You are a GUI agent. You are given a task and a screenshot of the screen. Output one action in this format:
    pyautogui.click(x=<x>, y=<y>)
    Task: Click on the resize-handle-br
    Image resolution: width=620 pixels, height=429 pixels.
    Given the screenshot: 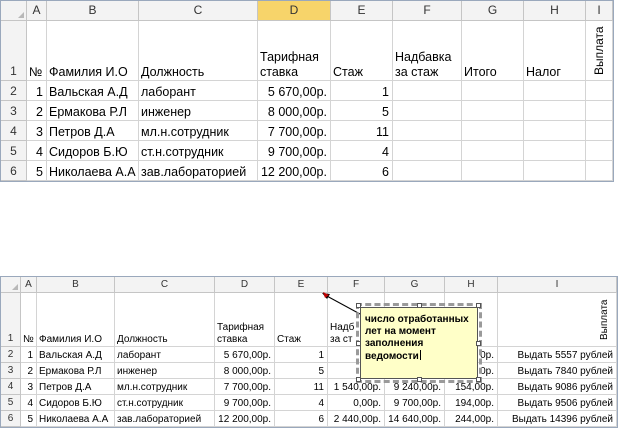 What is the action you would take?
    pyautogui.click(x=478, y=379)
    